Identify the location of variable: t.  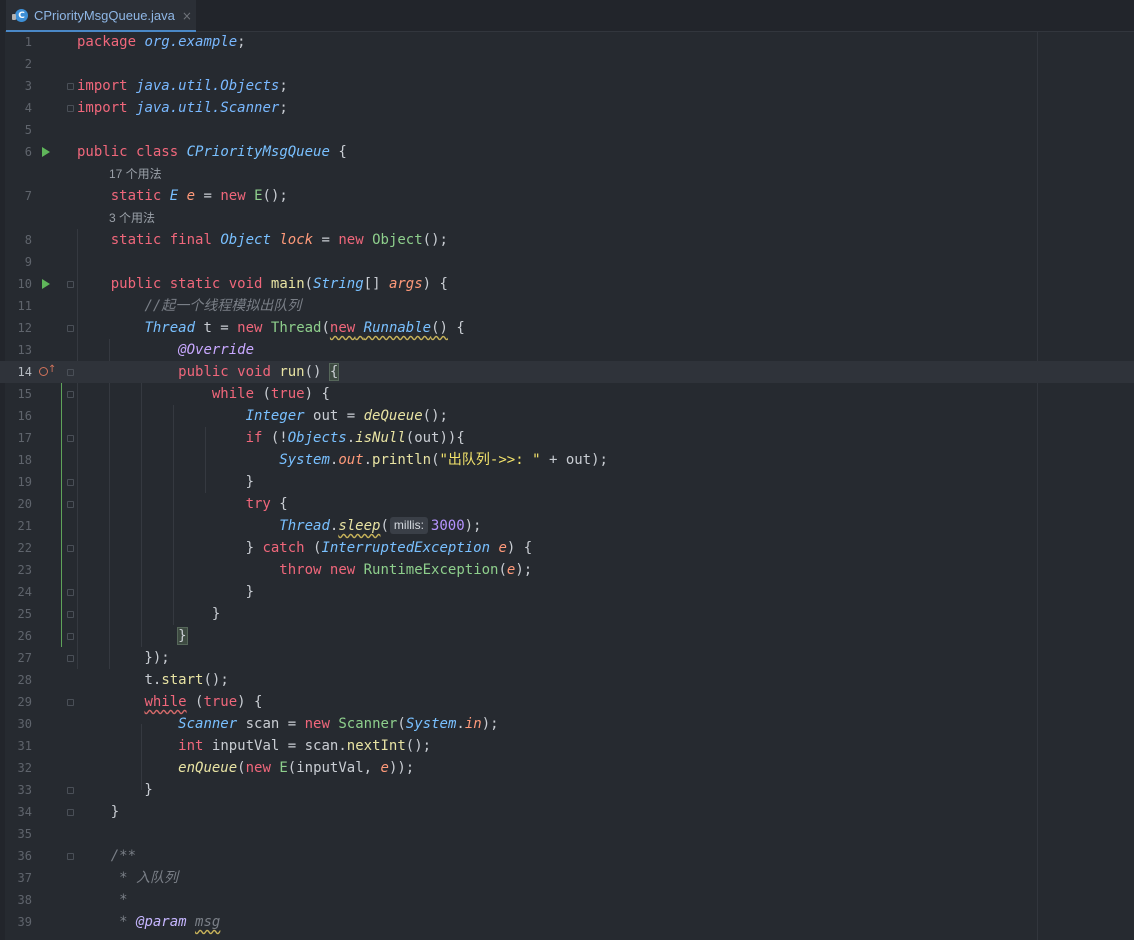
(148, 680).